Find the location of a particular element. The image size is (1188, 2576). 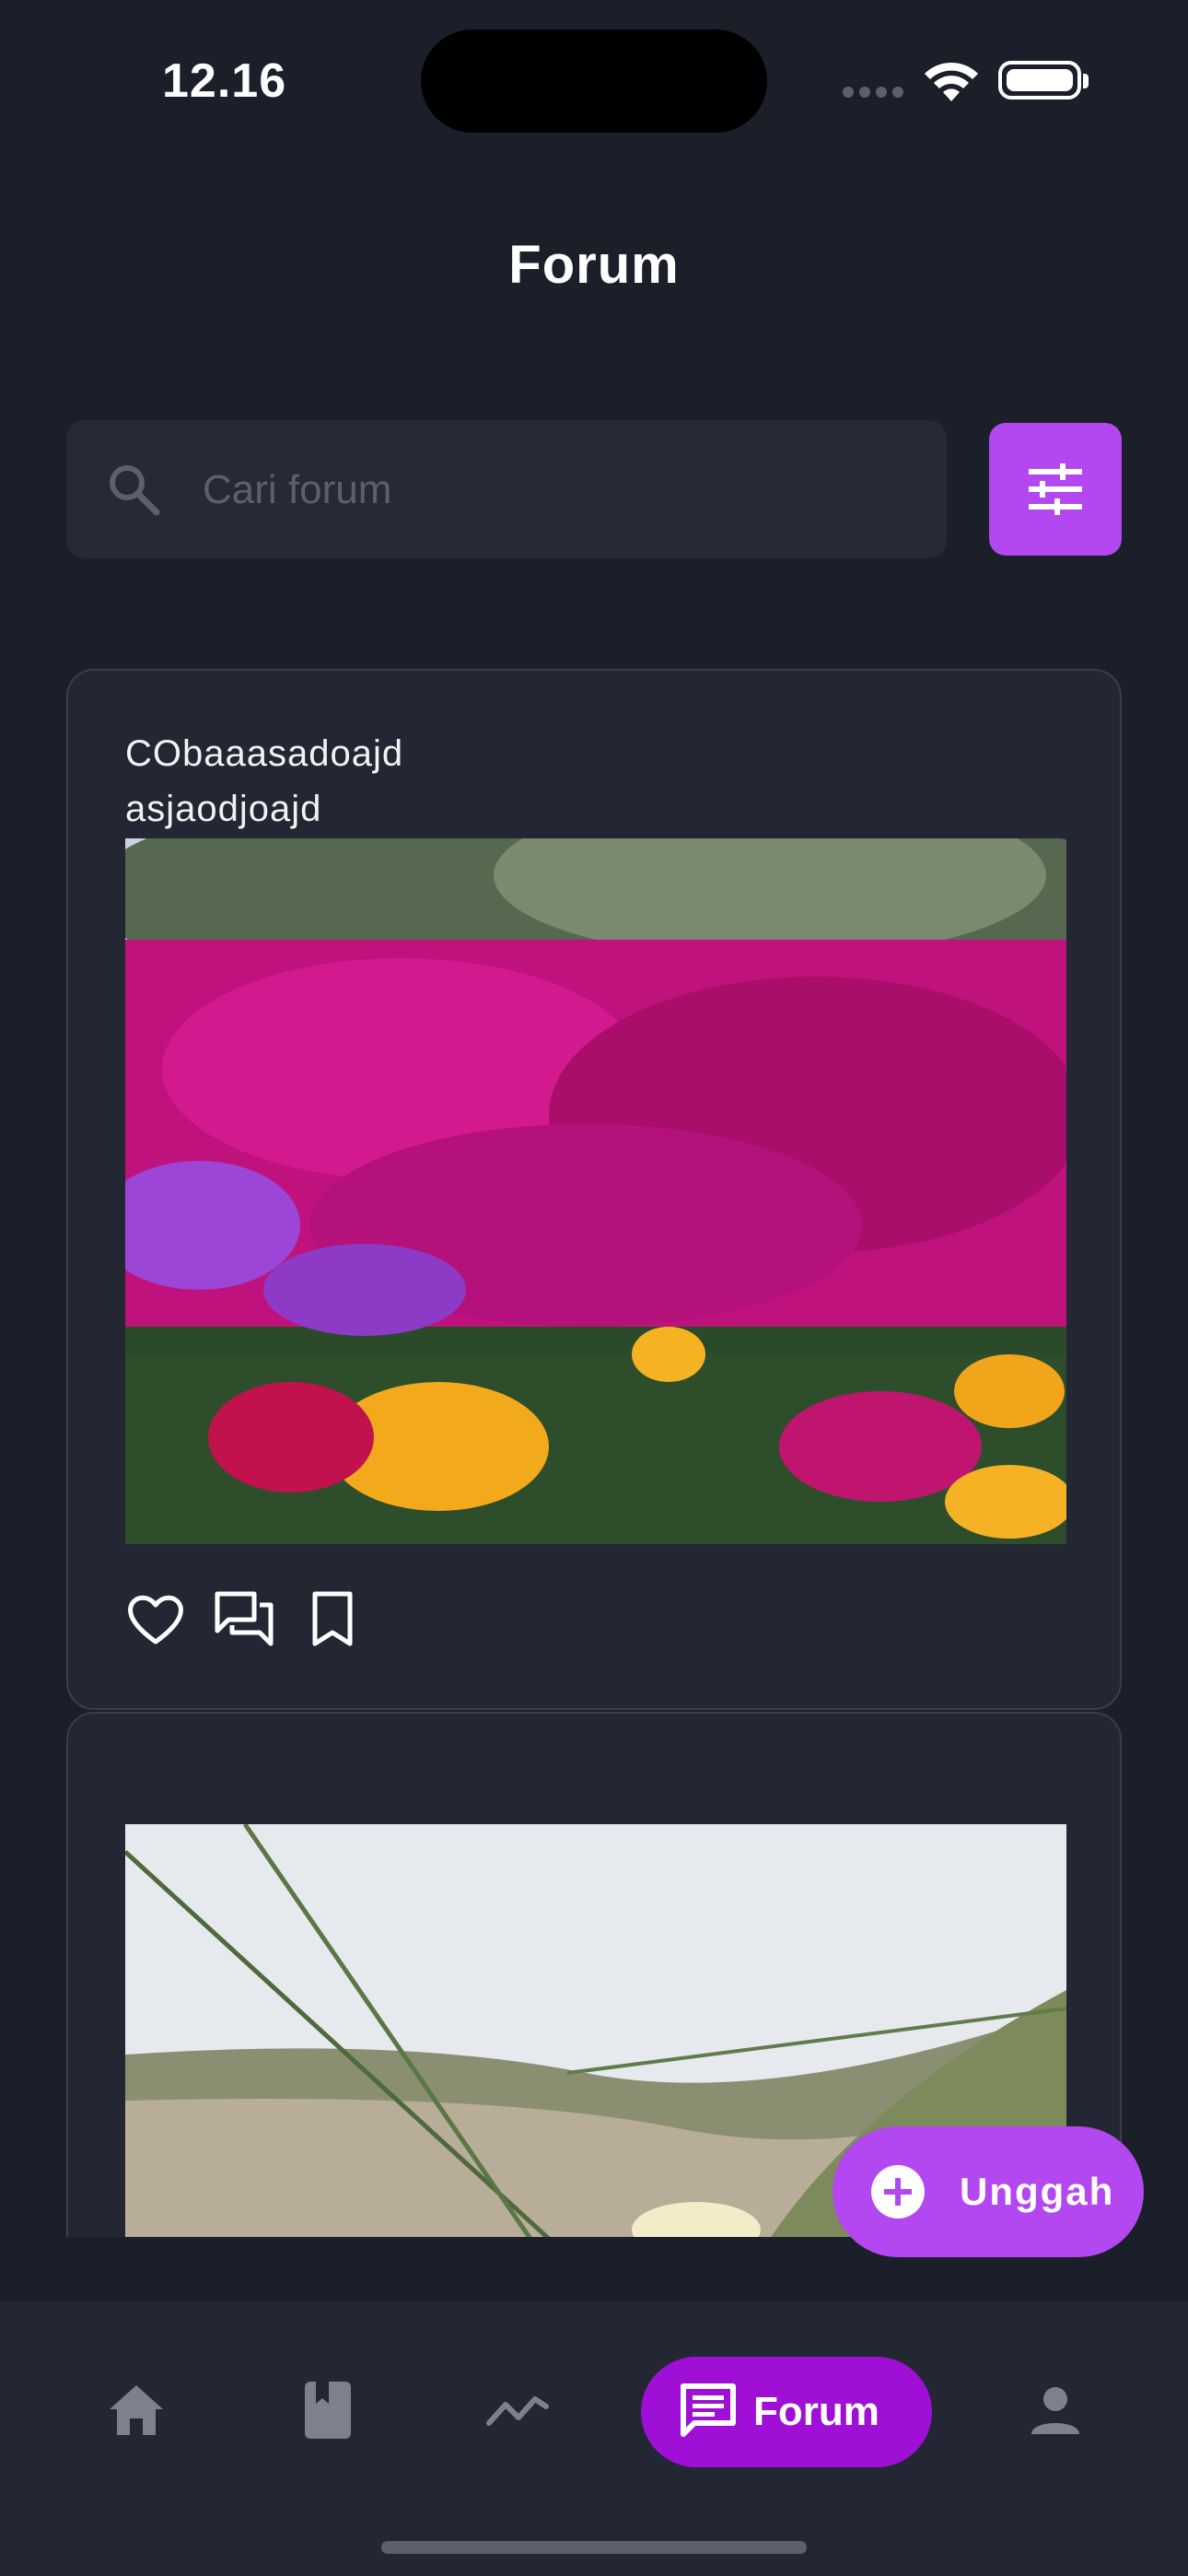

battery-icon is located at coordinates (1039, 80).